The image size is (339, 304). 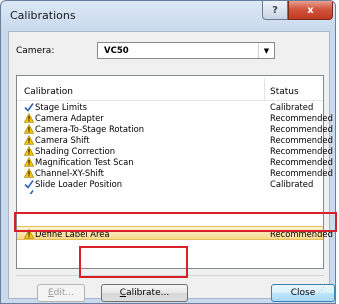 I want to click on camera-selected-value: VC50, so click(x=116, y=51).